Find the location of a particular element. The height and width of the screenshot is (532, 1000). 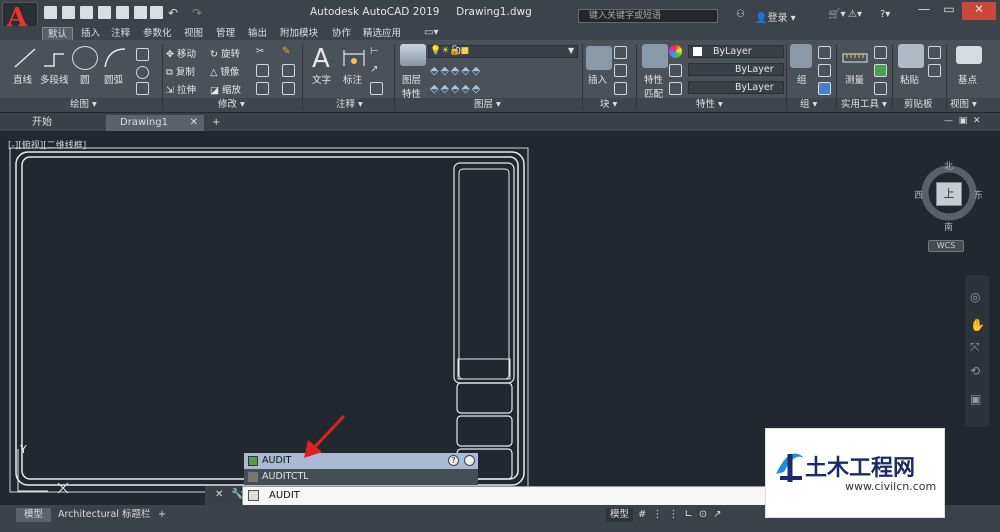

point-style-icon is located at coordinates (880, 88).